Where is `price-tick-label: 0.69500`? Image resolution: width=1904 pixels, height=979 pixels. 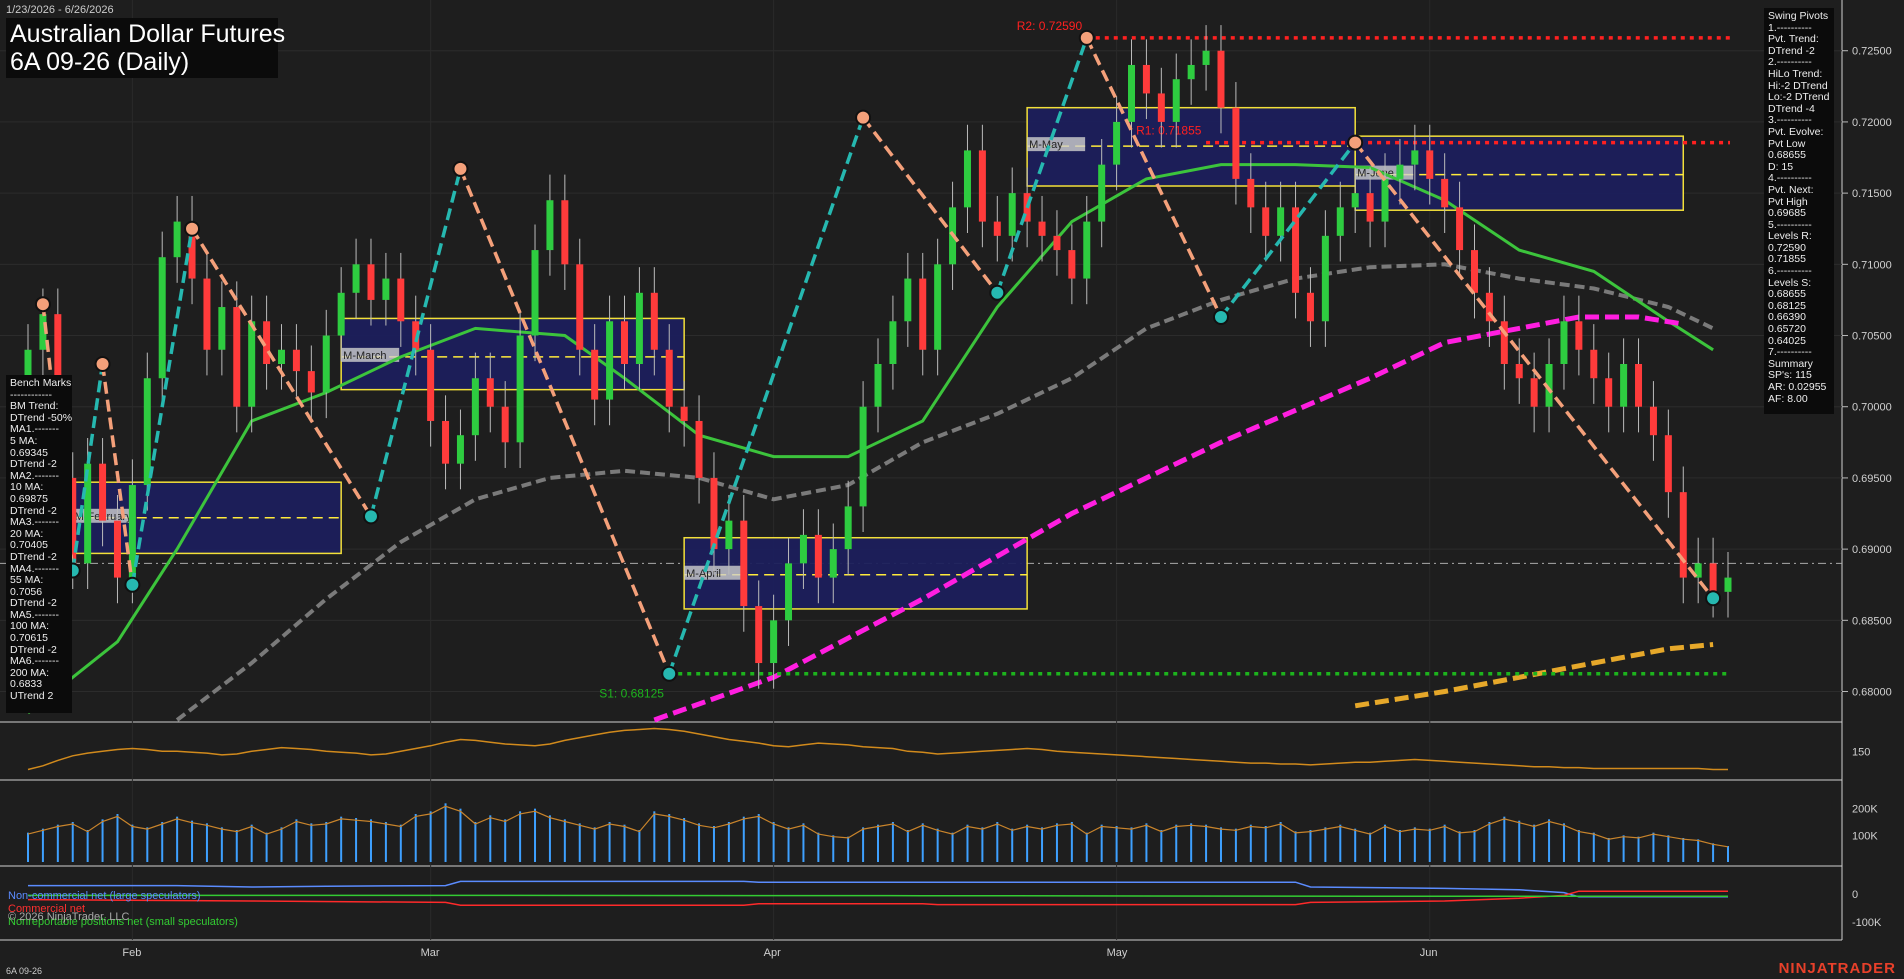
price-tick-label: 0.69500 is located at coordinates (1872, 479).